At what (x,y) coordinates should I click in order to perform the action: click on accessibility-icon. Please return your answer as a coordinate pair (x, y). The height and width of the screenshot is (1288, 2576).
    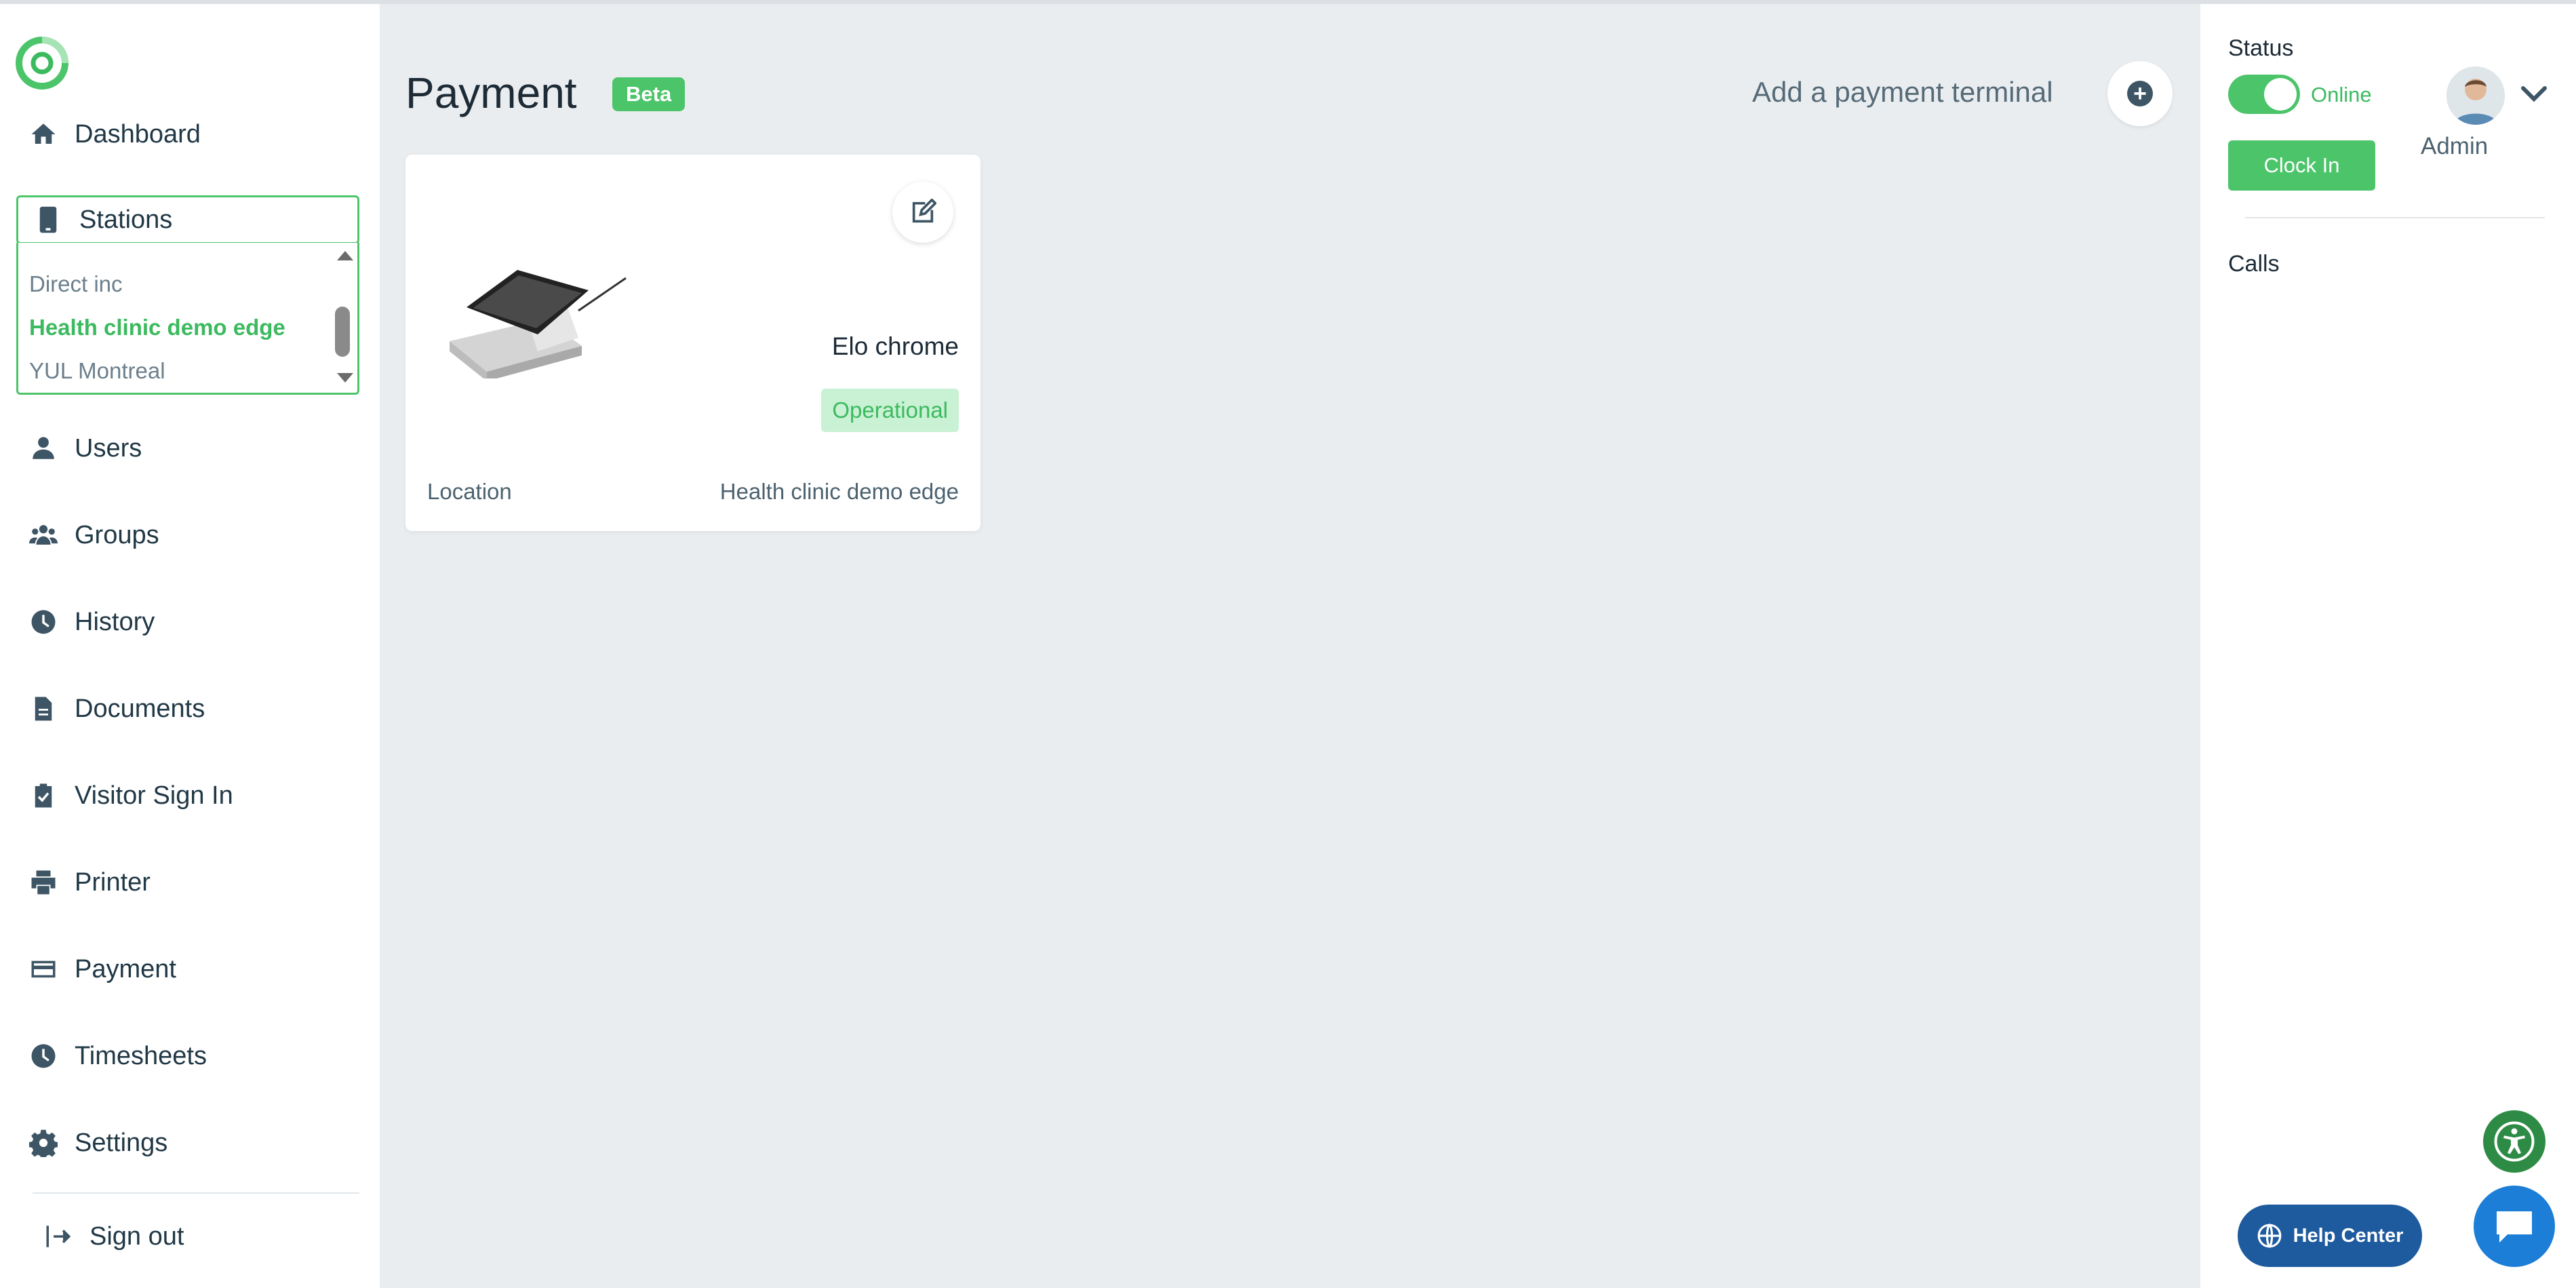
    Looking at the image, I should click on (2515, 1141).